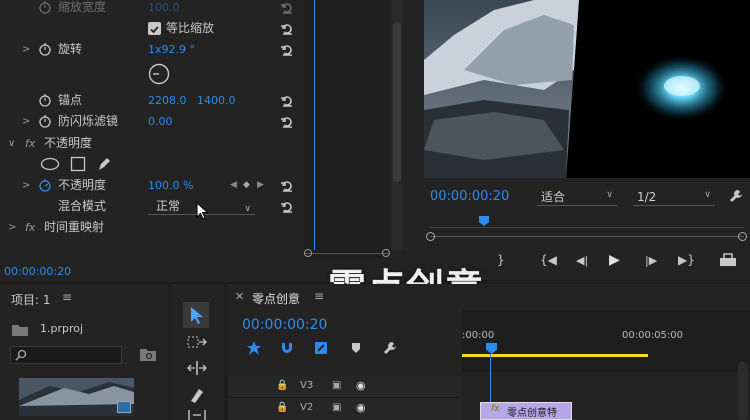 This screenshot has width=750, height=420. Describe the element at coordinates (728, 260) in the screenshot. I see `export-frame-icon` at that location.